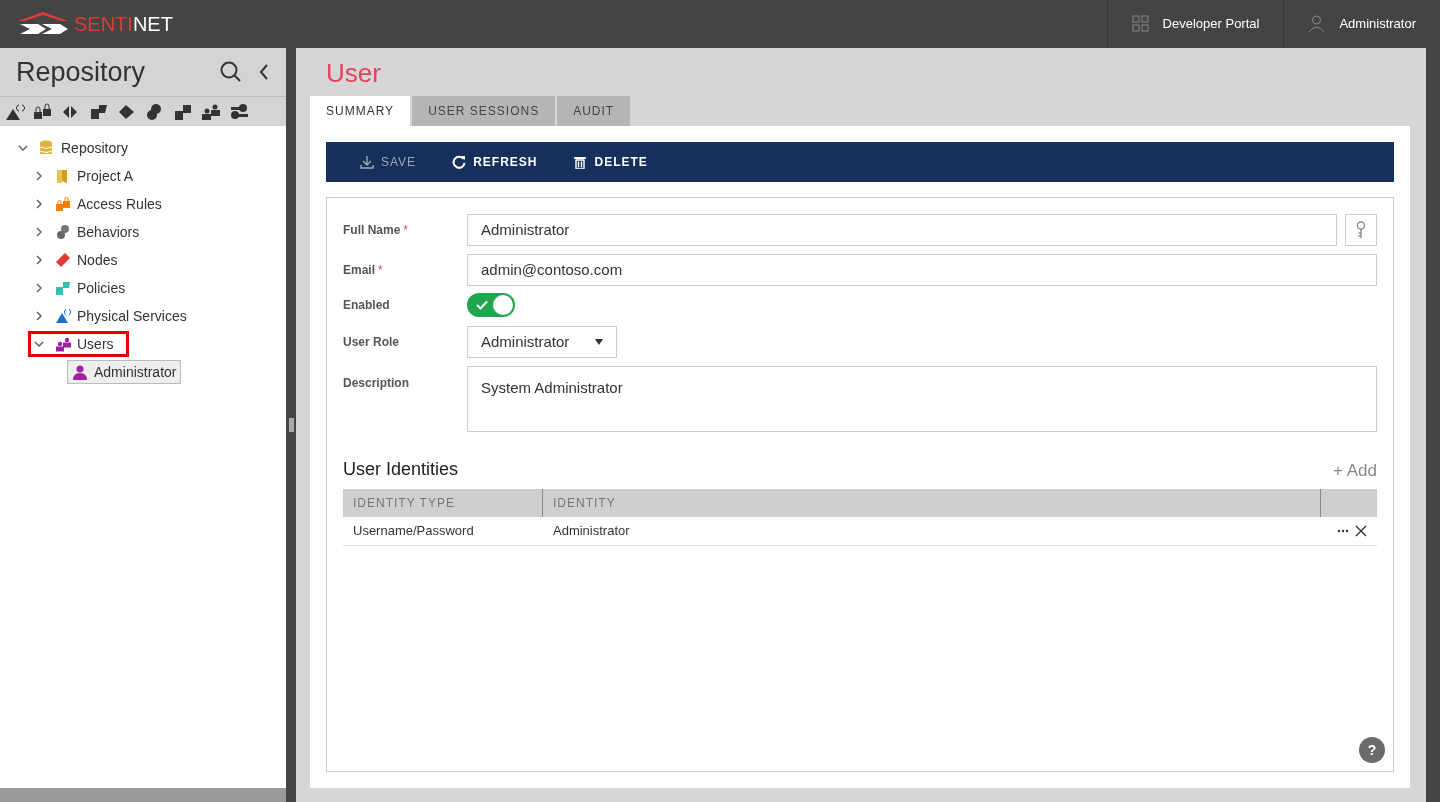 This screenshot has width=1440, height=802. What do you see at coordinates (413, 531) in the screenshot?
I see `table-cell-text: Username/Password` at bounding box center [413, 531].